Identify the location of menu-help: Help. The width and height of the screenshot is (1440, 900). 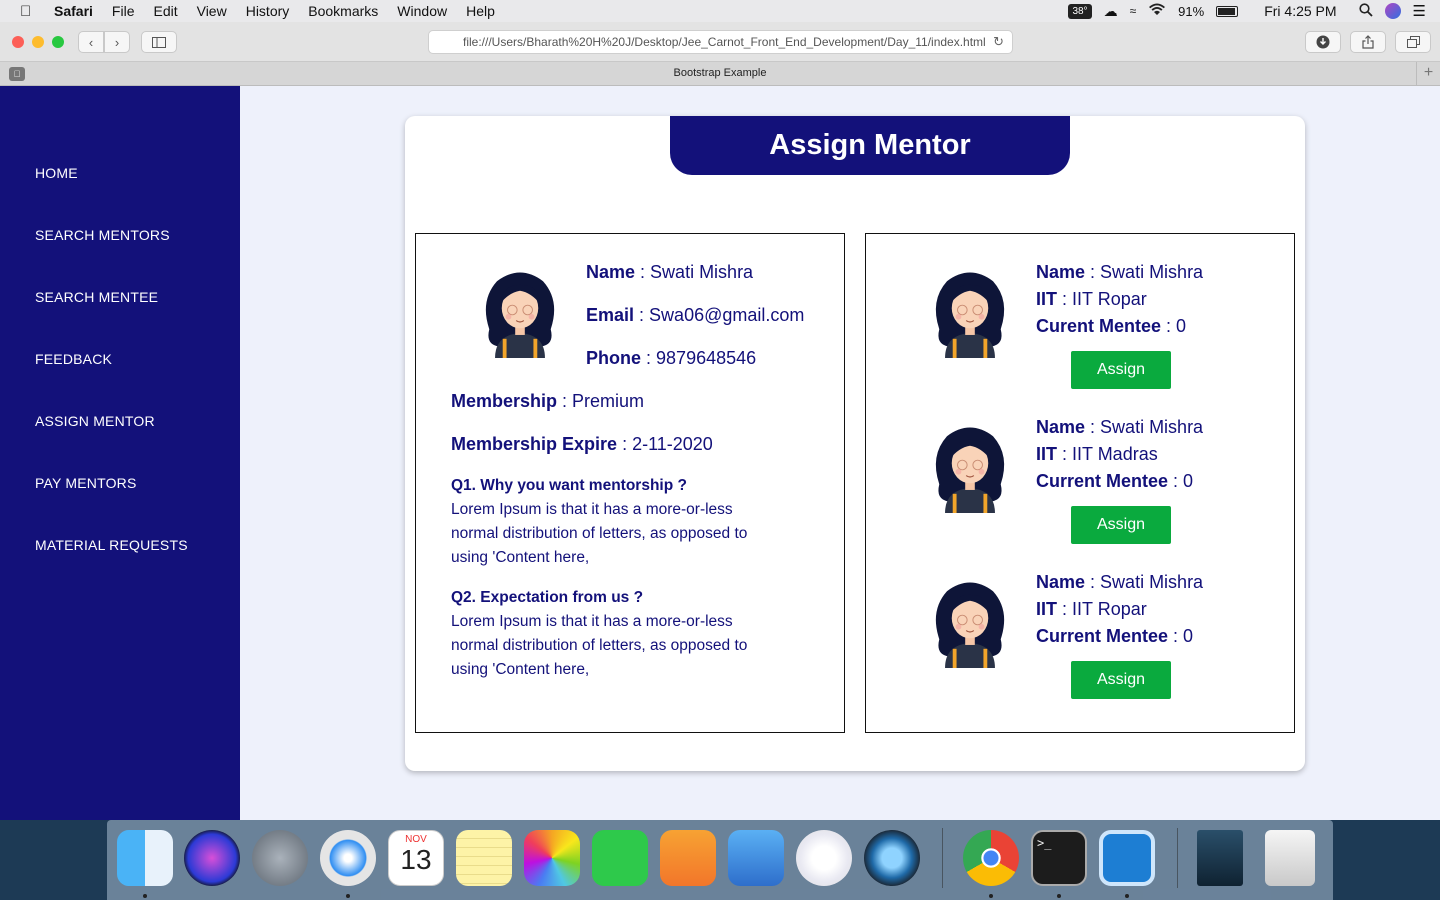
(480, 11).